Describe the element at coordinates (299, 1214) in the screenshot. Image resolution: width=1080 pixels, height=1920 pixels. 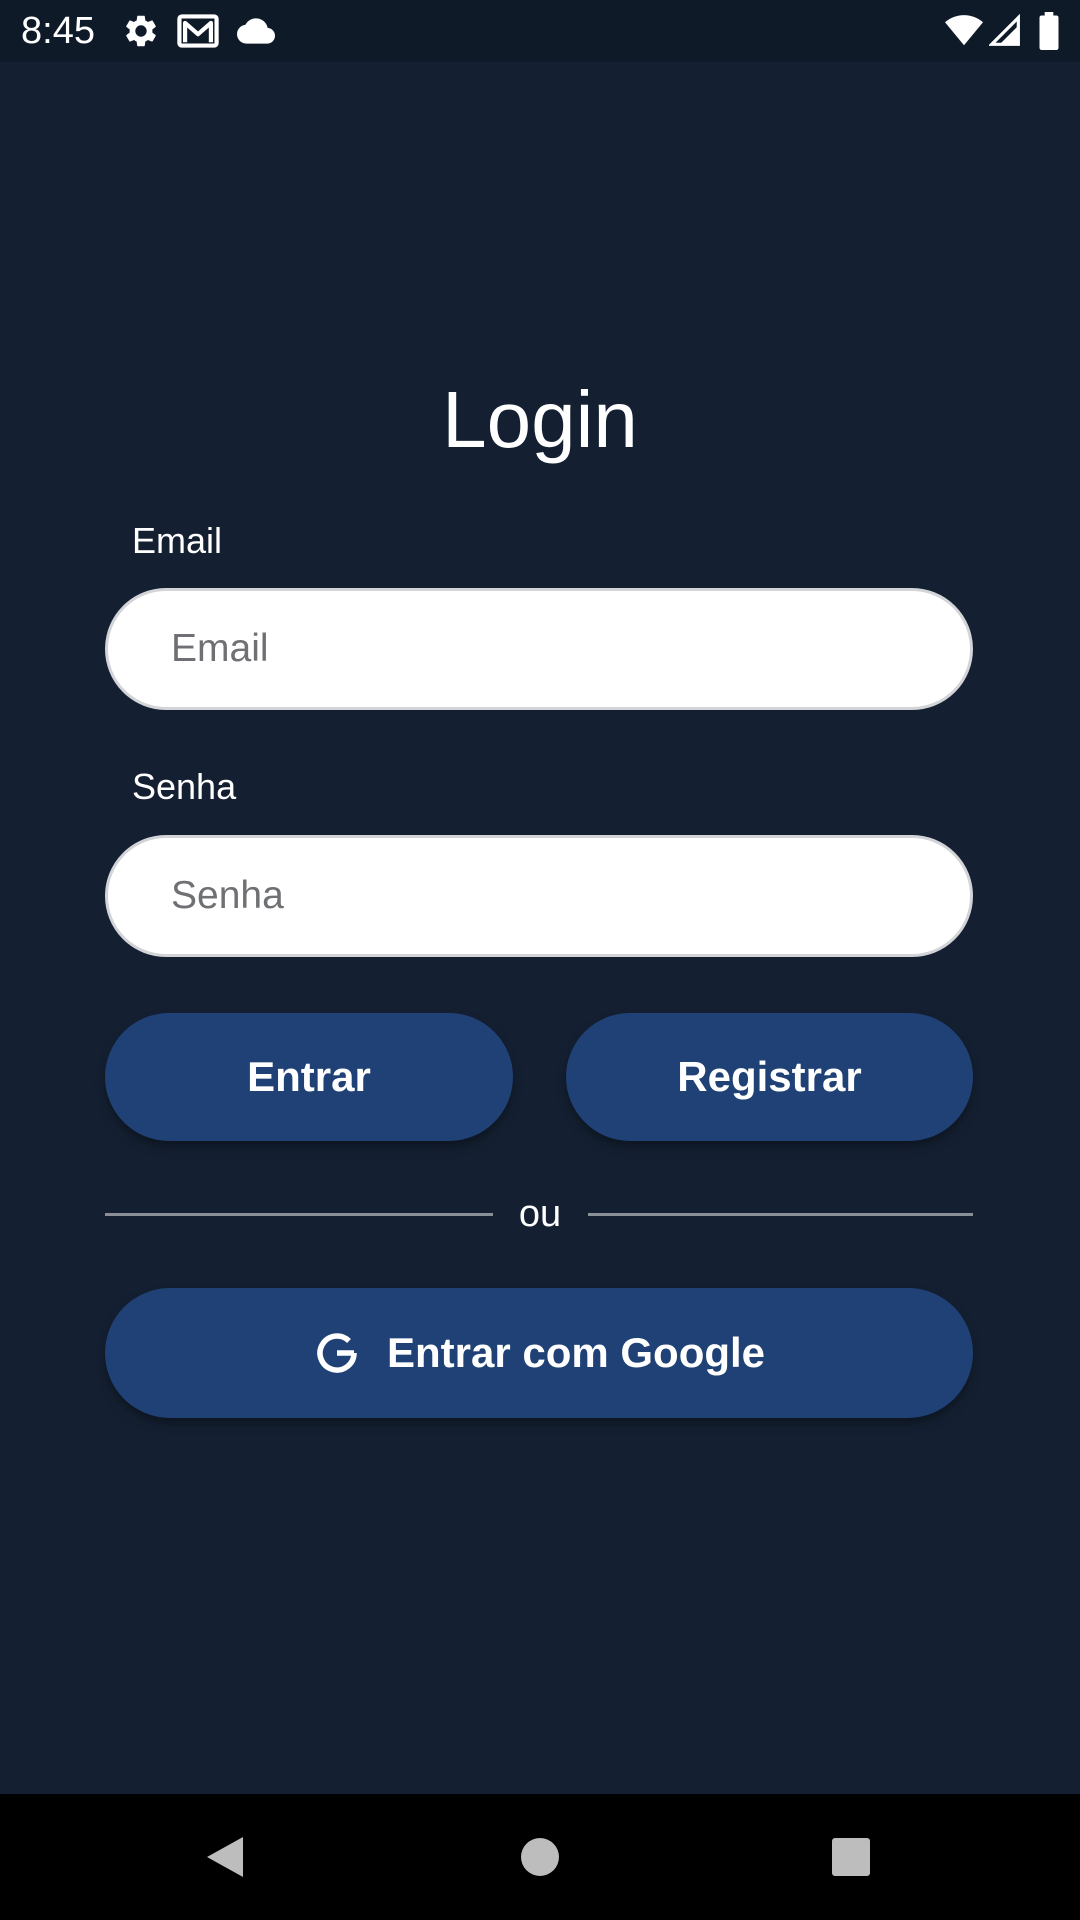
I see `divider-line-left` at that location.